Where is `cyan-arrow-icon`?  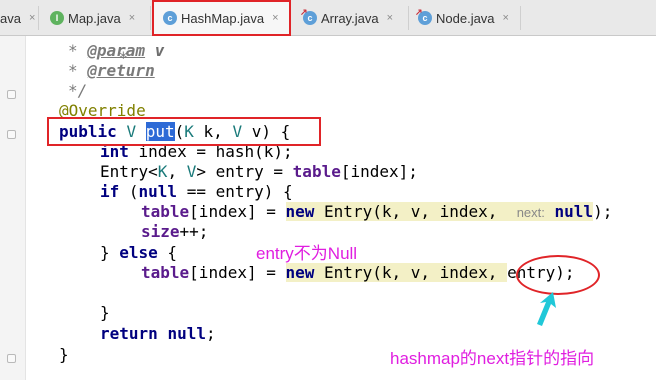
cyan-arrow-icon is located at coordinates (546, 309).